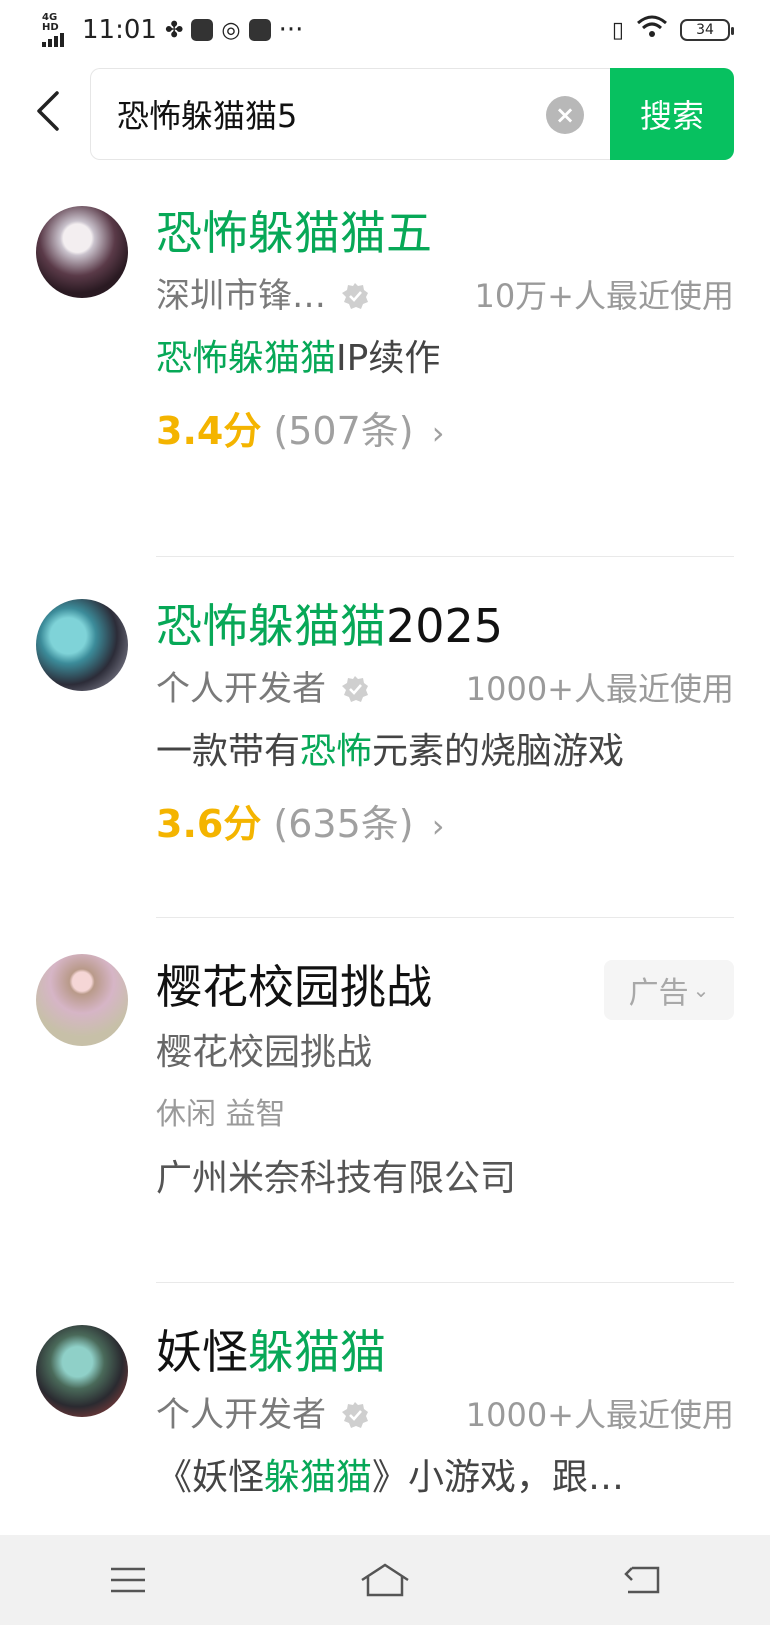  What do you see at coordinates (390, 751) in the screenshot?
I see `result-description: 一款带有恐怖元素的烧脑游戏` at bounding box center [390, 751].